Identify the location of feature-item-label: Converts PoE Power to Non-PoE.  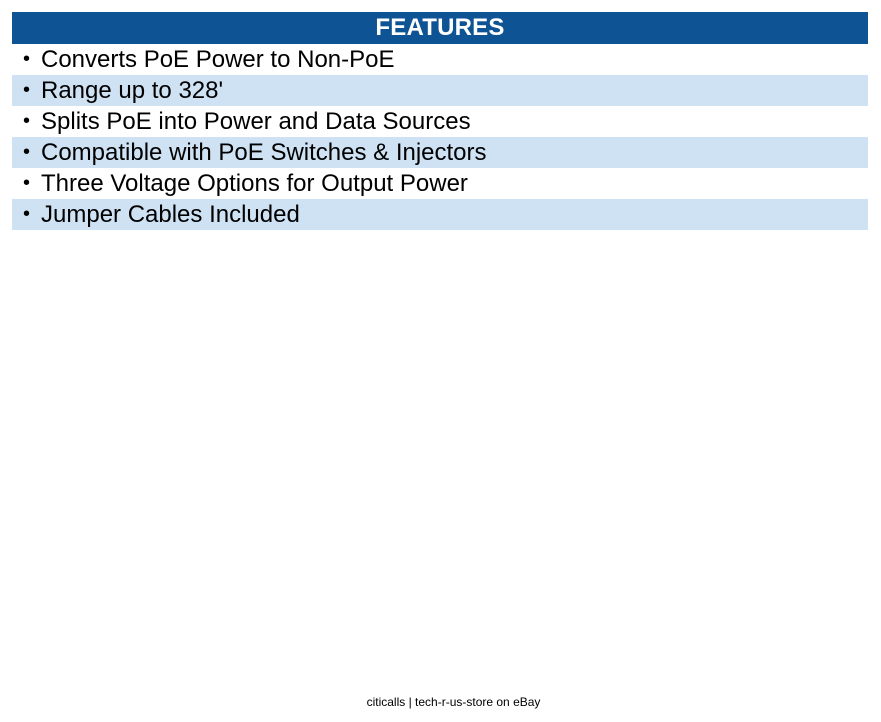
(218, 59).